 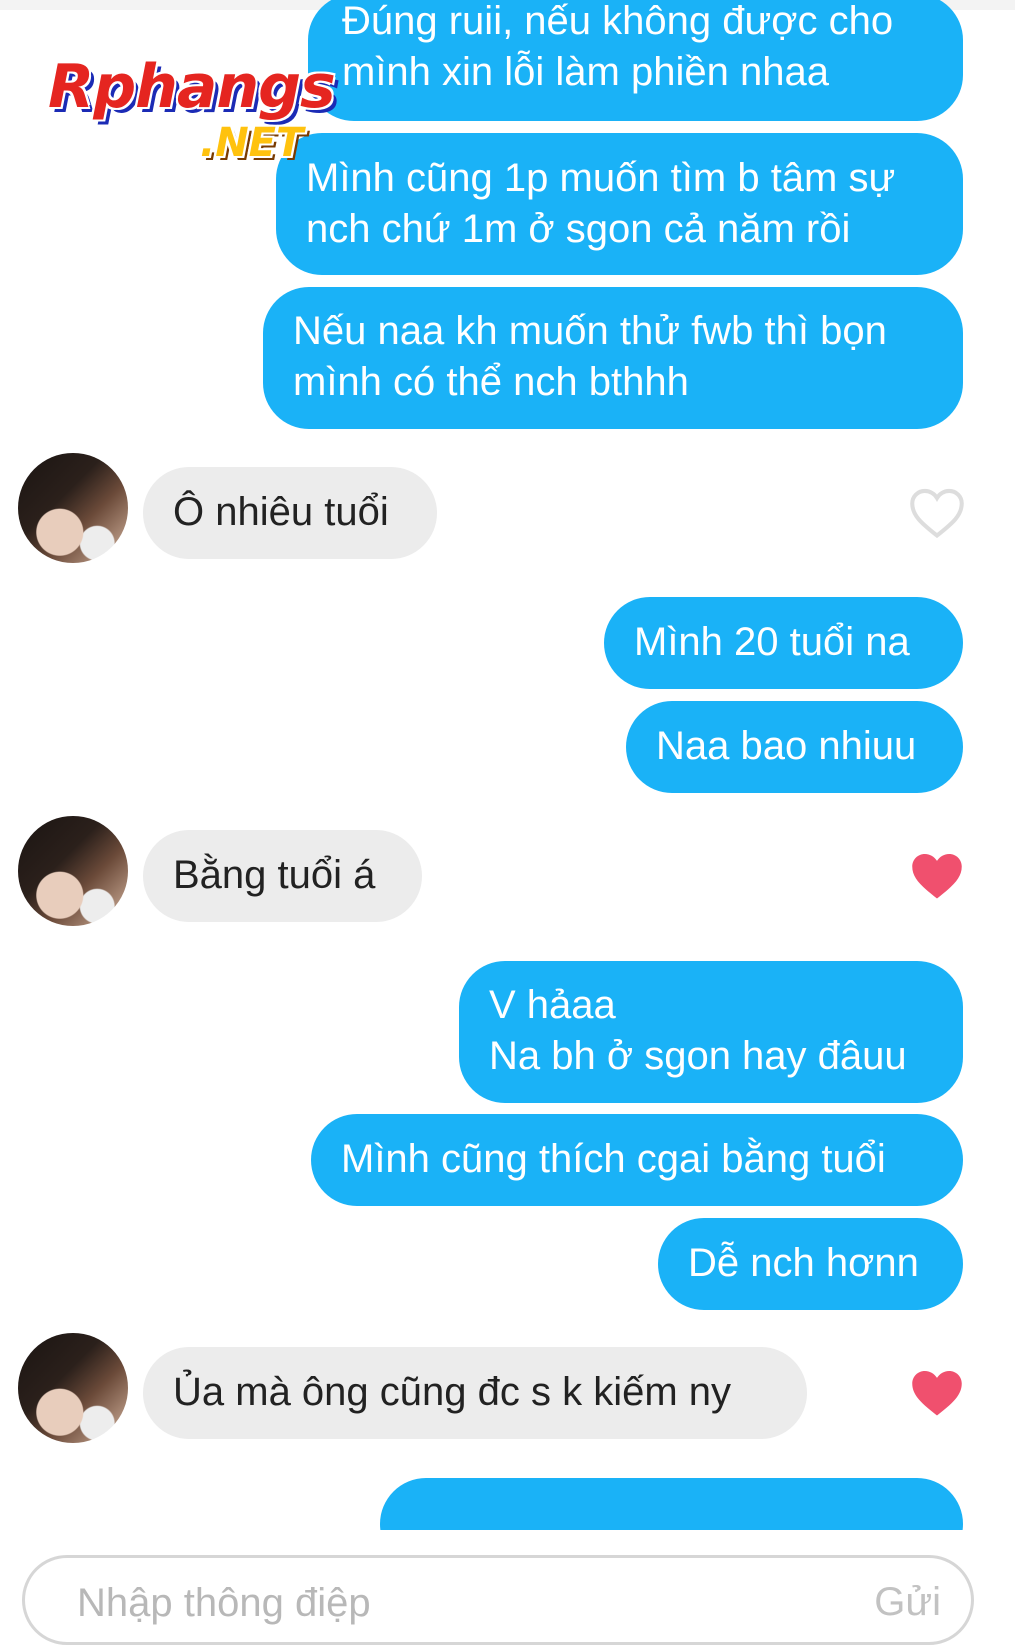 What do you see at coordinates (711, 1032) in the screenshot?
I see `message-bubble-outgoing: V hảaa Na bh ở sgon hay đâuu` at bounding box center [711, 1032].